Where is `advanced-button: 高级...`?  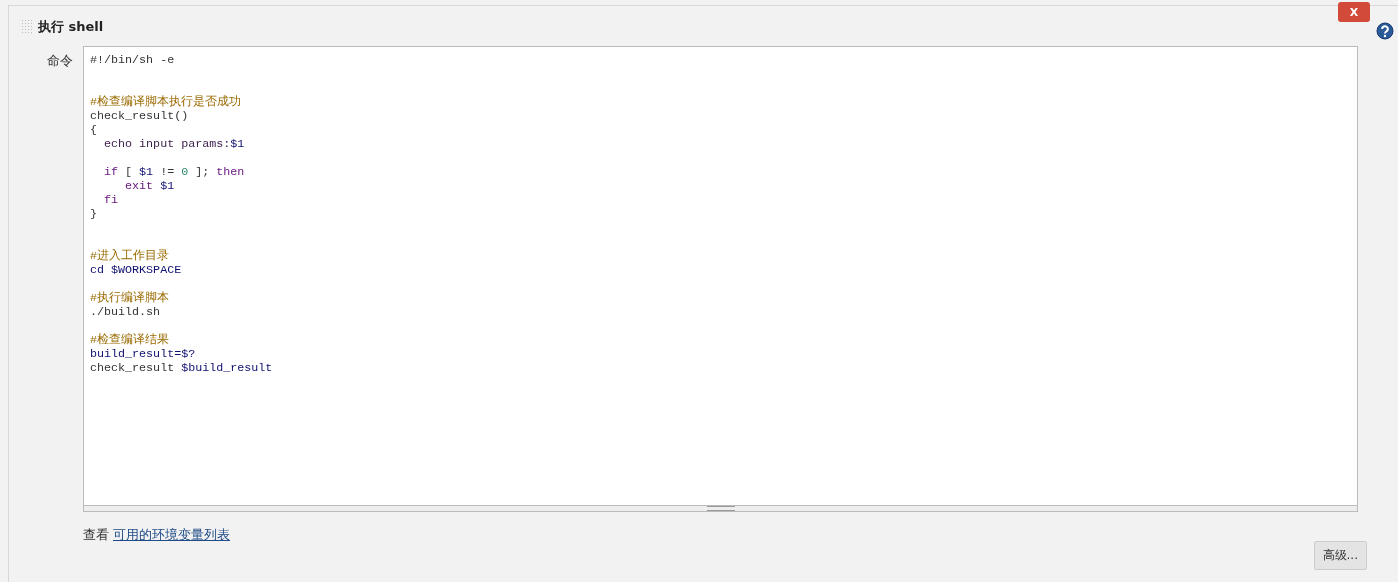
advanced-button: 高级... is located at coordinates (1340, 555).